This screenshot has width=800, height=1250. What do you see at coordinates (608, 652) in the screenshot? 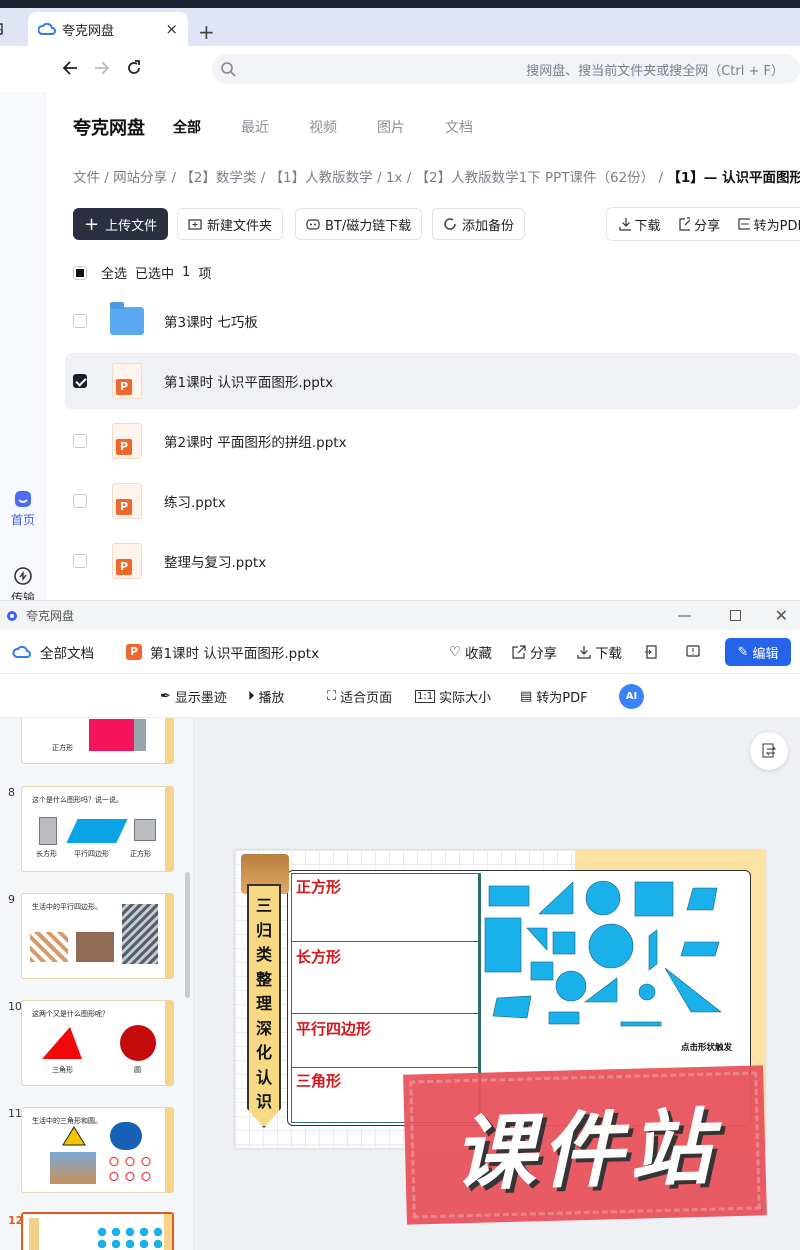
I see `preview-download-button: 下载` at bounding box center [608, 652].